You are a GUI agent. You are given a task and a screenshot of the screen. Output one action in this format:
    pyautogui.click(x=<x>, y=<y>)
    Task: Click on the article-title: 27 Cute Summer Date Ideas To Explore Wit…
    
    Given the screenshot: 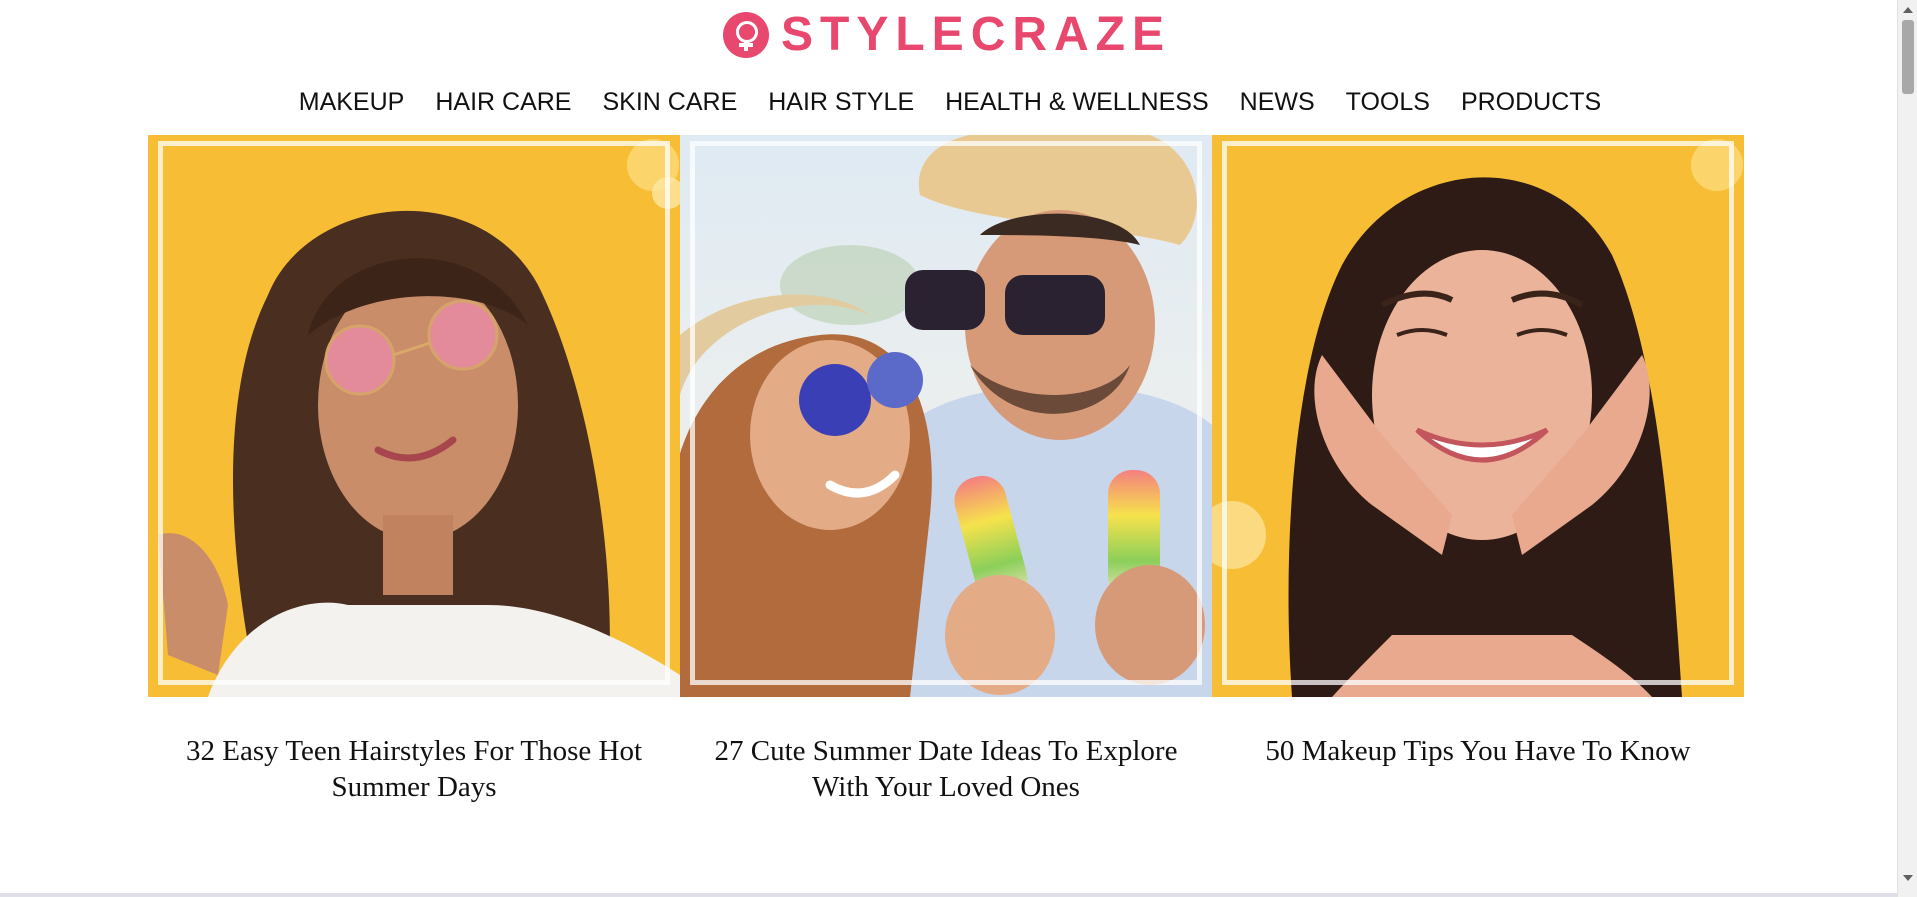 What is the action you would take?
    pyautogui.click(x=946, y=769)
    